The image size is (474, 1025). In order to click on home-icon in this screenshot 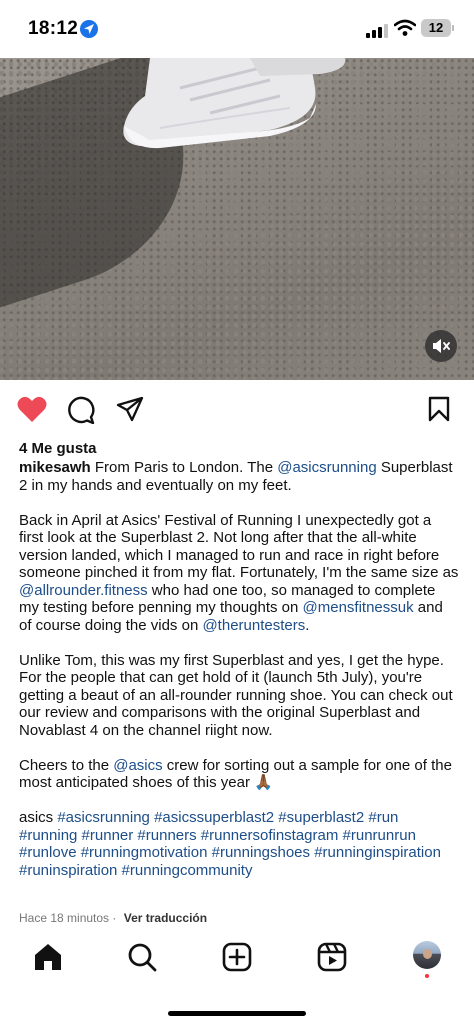, I will do `click(48, 957)`.